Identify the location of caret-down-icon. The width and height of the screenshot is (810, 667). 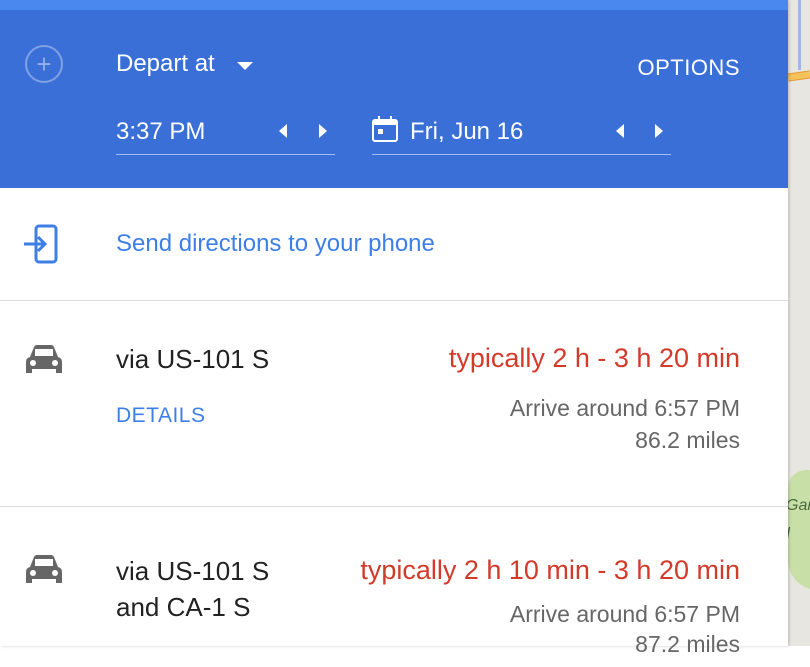
(244, 66).